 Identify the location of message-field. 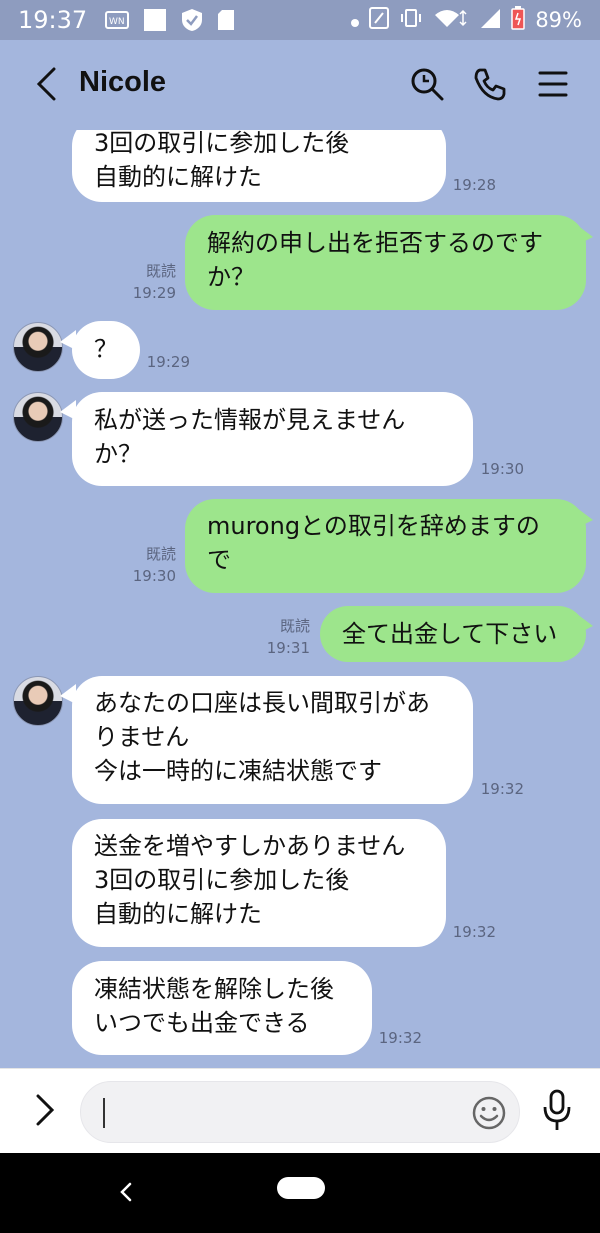
(300, 1112).